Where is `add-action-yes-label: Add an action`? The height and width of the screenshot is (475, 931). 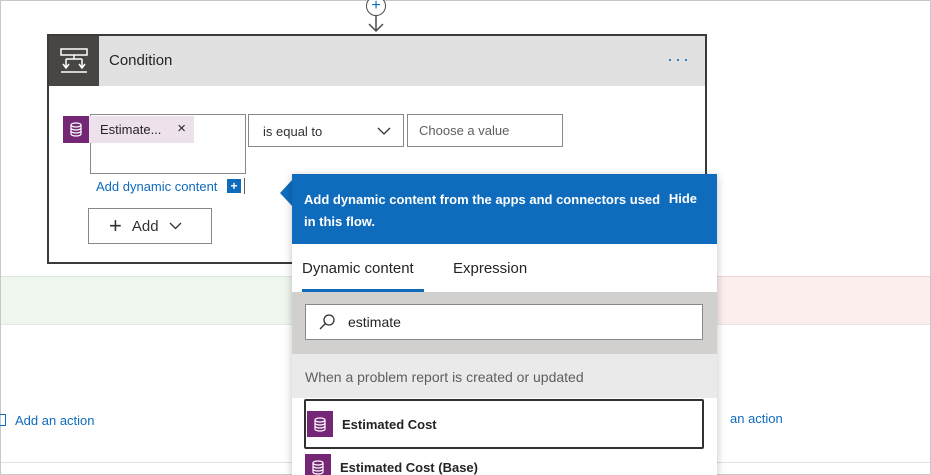 add-action-yes-label: Add an action is located at coordinates (55, 420).